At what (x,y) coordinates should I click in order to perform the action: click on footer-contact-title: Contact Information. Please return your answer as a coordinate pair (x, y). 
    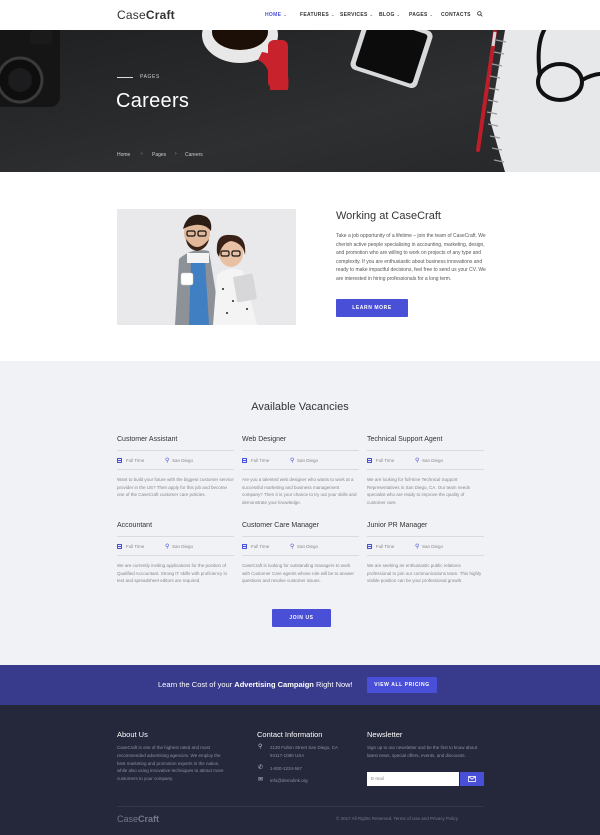
    Looking at the image, I should click on (290, 734).